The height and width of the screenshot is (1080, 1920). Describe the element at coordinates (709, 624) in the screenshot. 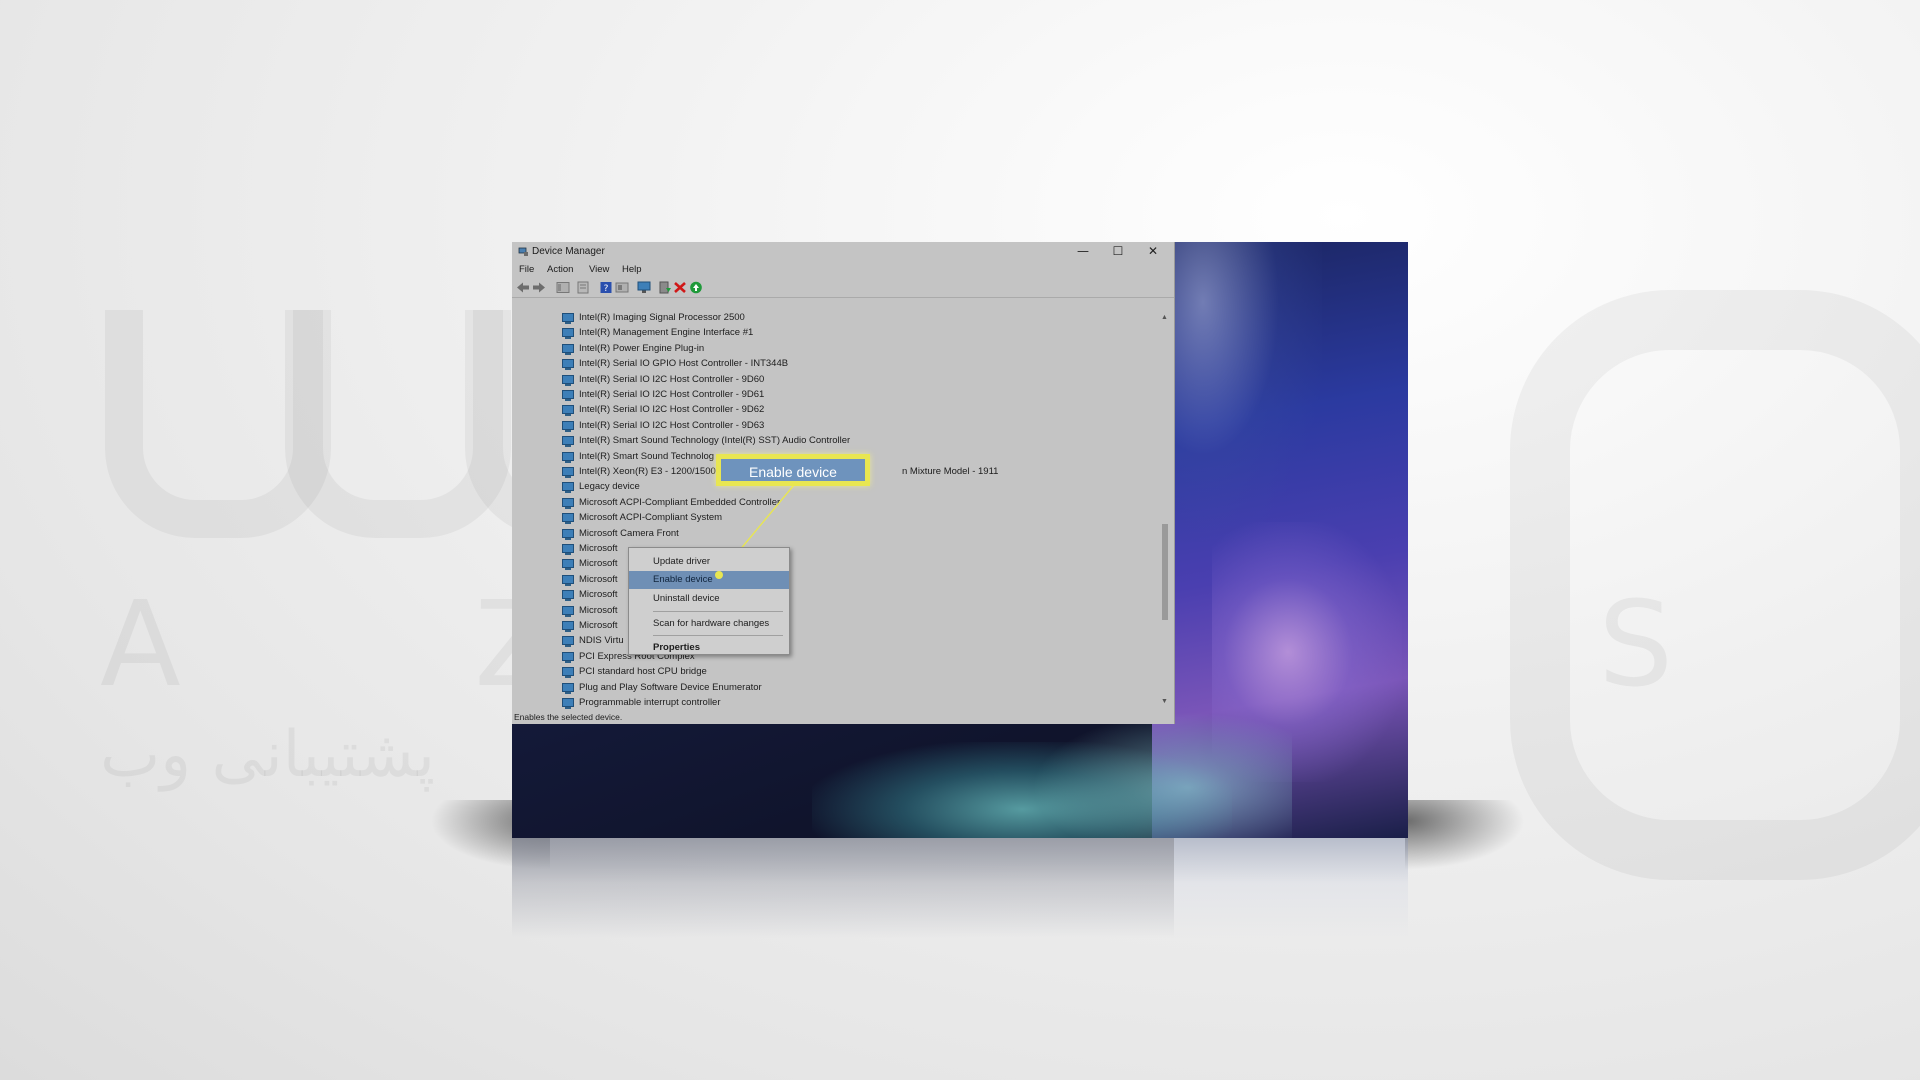

I see `context-scan-hardware: Scan for hardware changes` at that location.